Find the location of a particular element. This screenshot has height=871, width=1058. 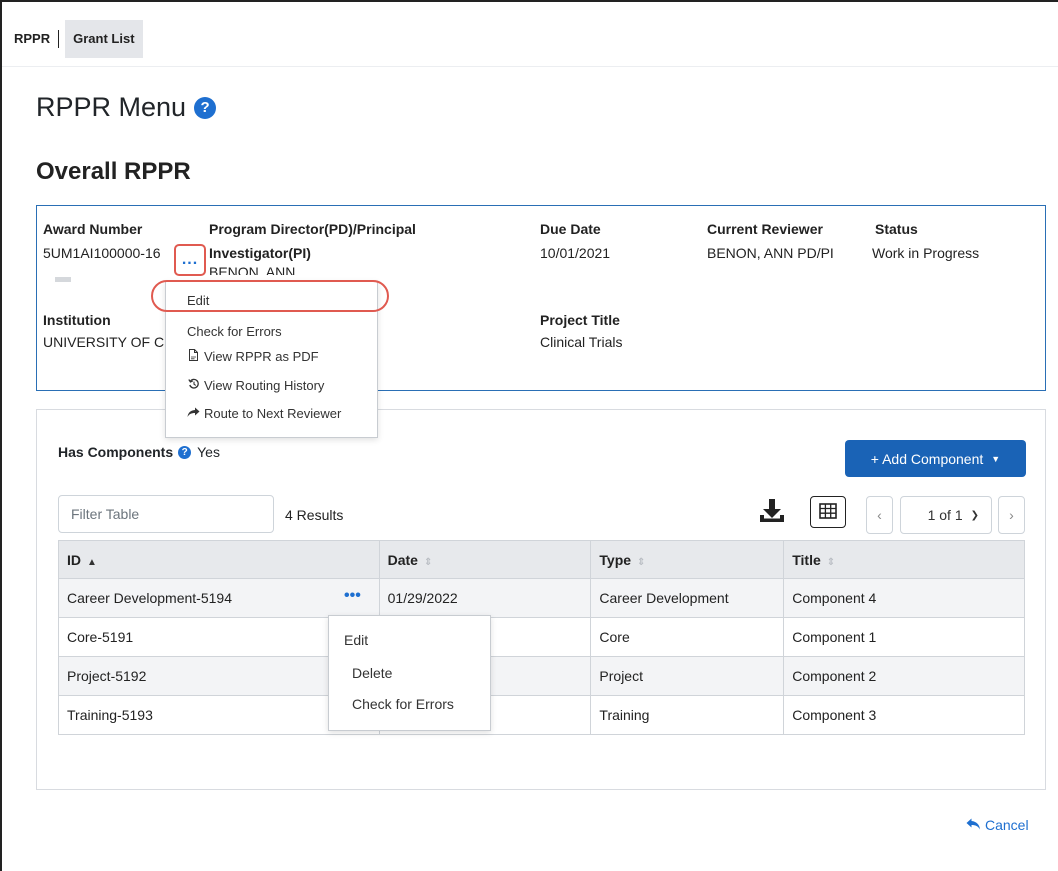

due-date-value: 10/01/2021 is located at coordinates (575, 253).